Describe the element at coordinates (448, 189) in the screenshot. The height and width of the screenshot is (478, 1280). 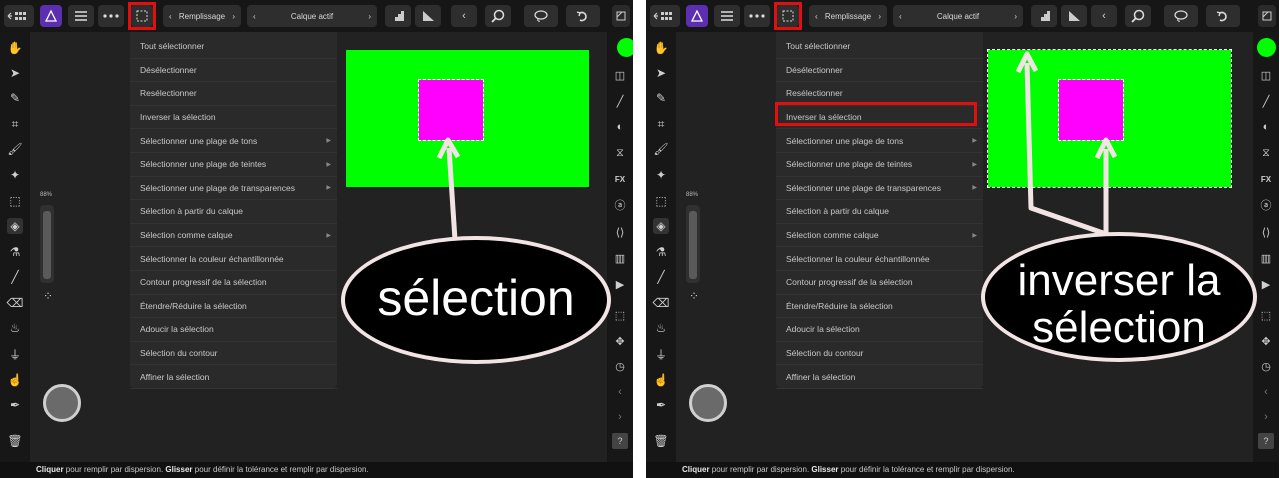
I see `annotation-arrow` at that location.